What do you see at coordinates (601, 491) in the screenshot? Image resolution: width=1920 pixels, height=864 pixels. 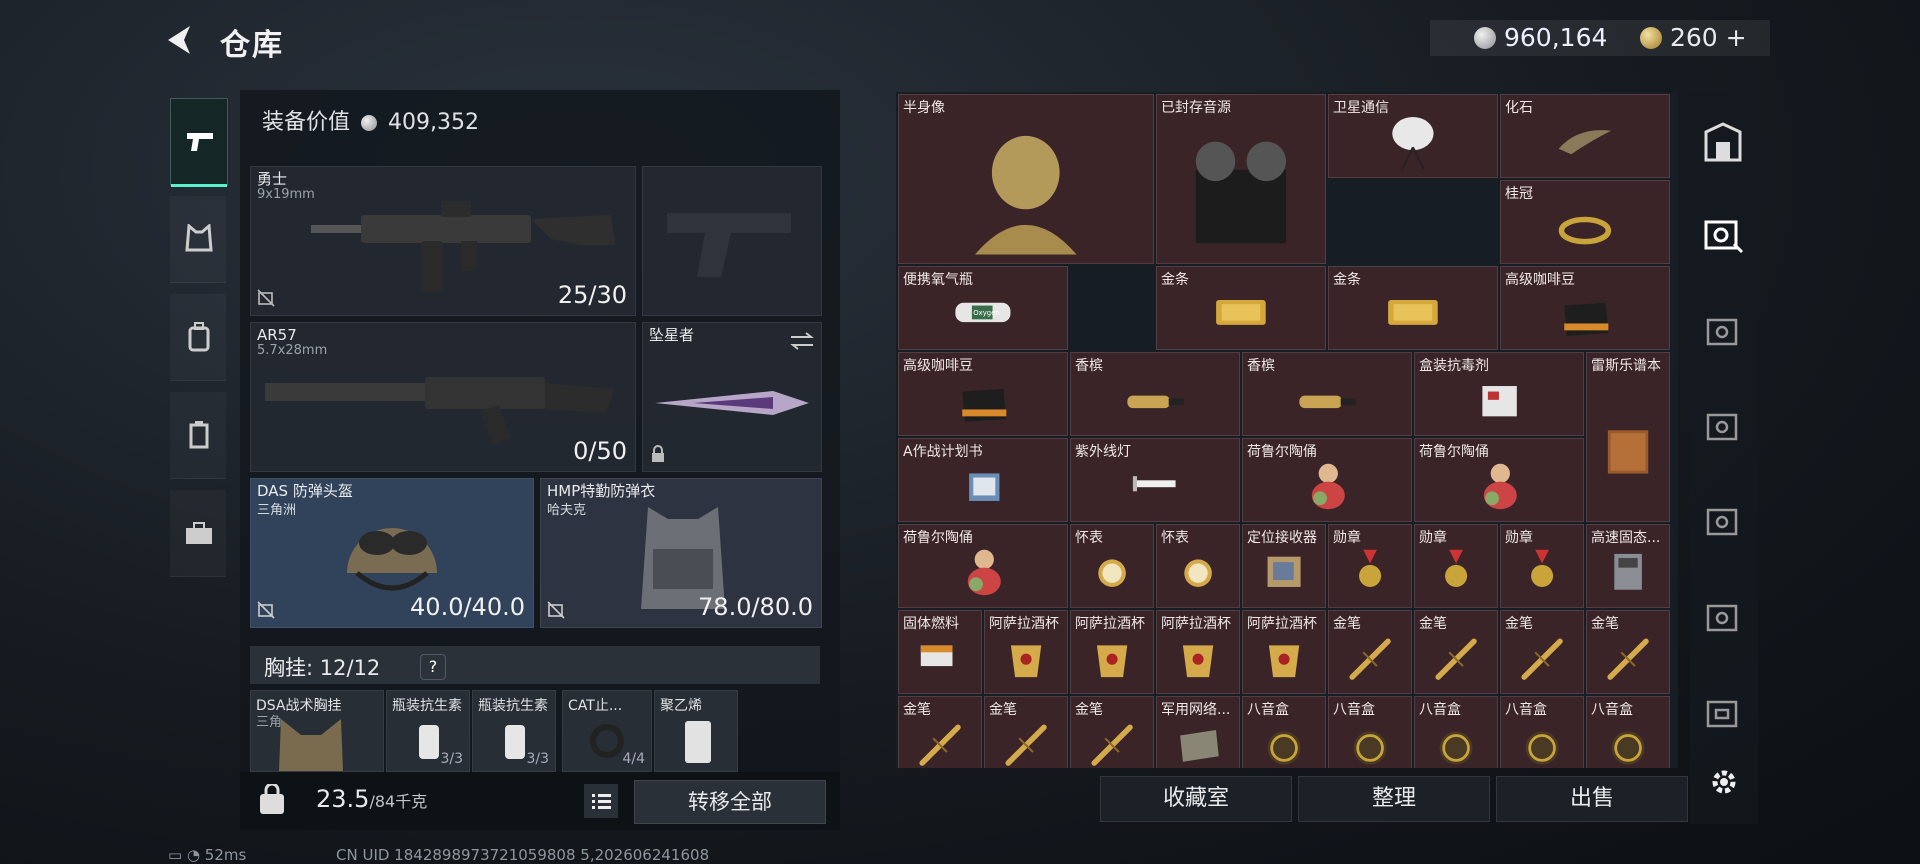 I see `armor-name: HMP特勤防弹衣` at bounding box center [601, 491].